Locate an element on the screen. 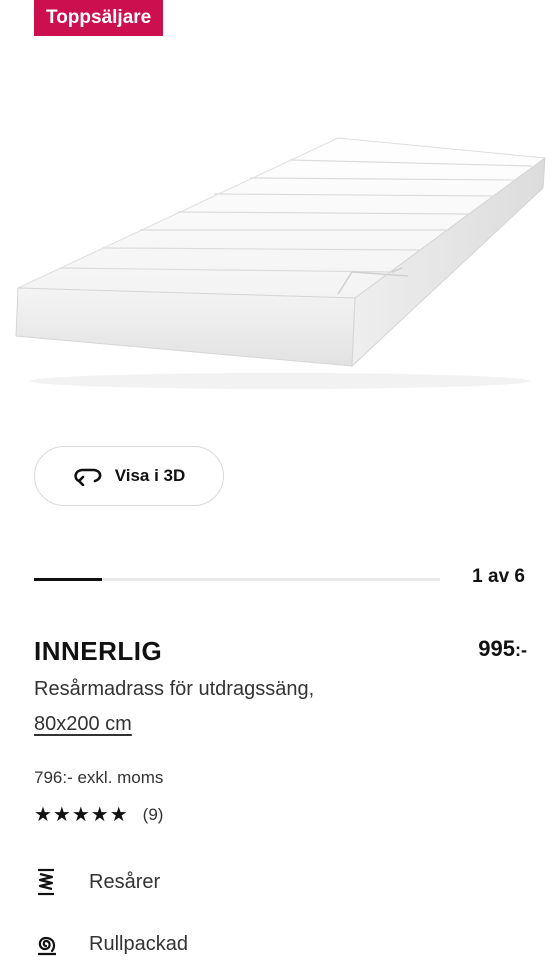 This screenshot has width=553, height=960. view-3d-button: Visa i 3D is located at coordinates (129, 476).